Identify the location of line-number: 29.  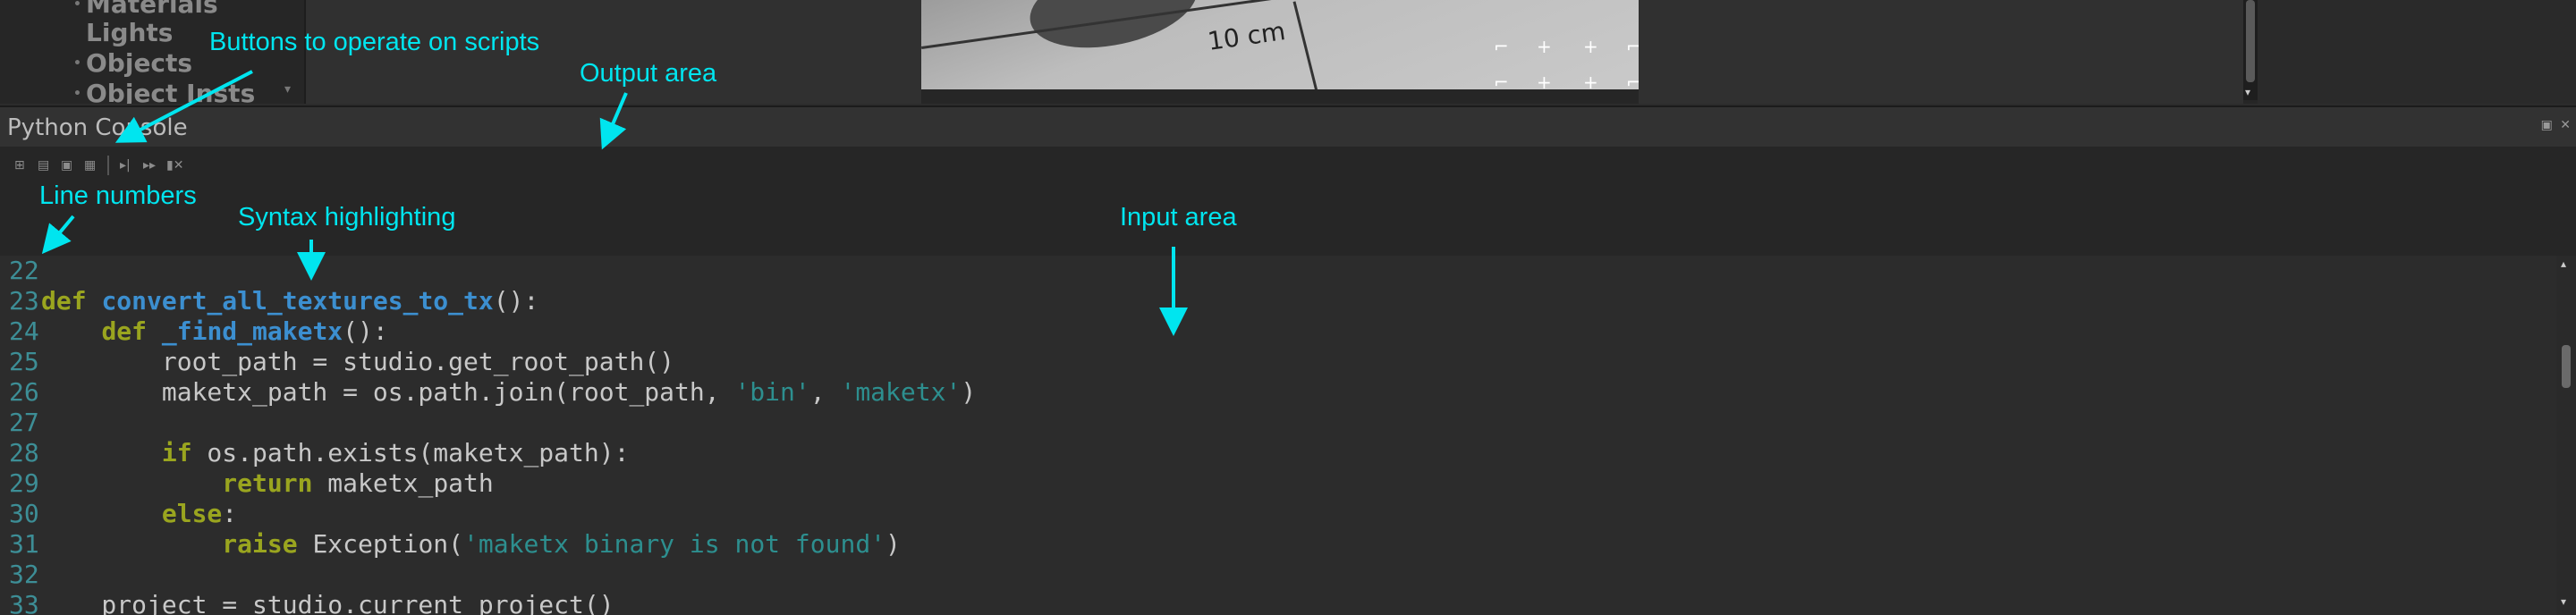
(24, 483).